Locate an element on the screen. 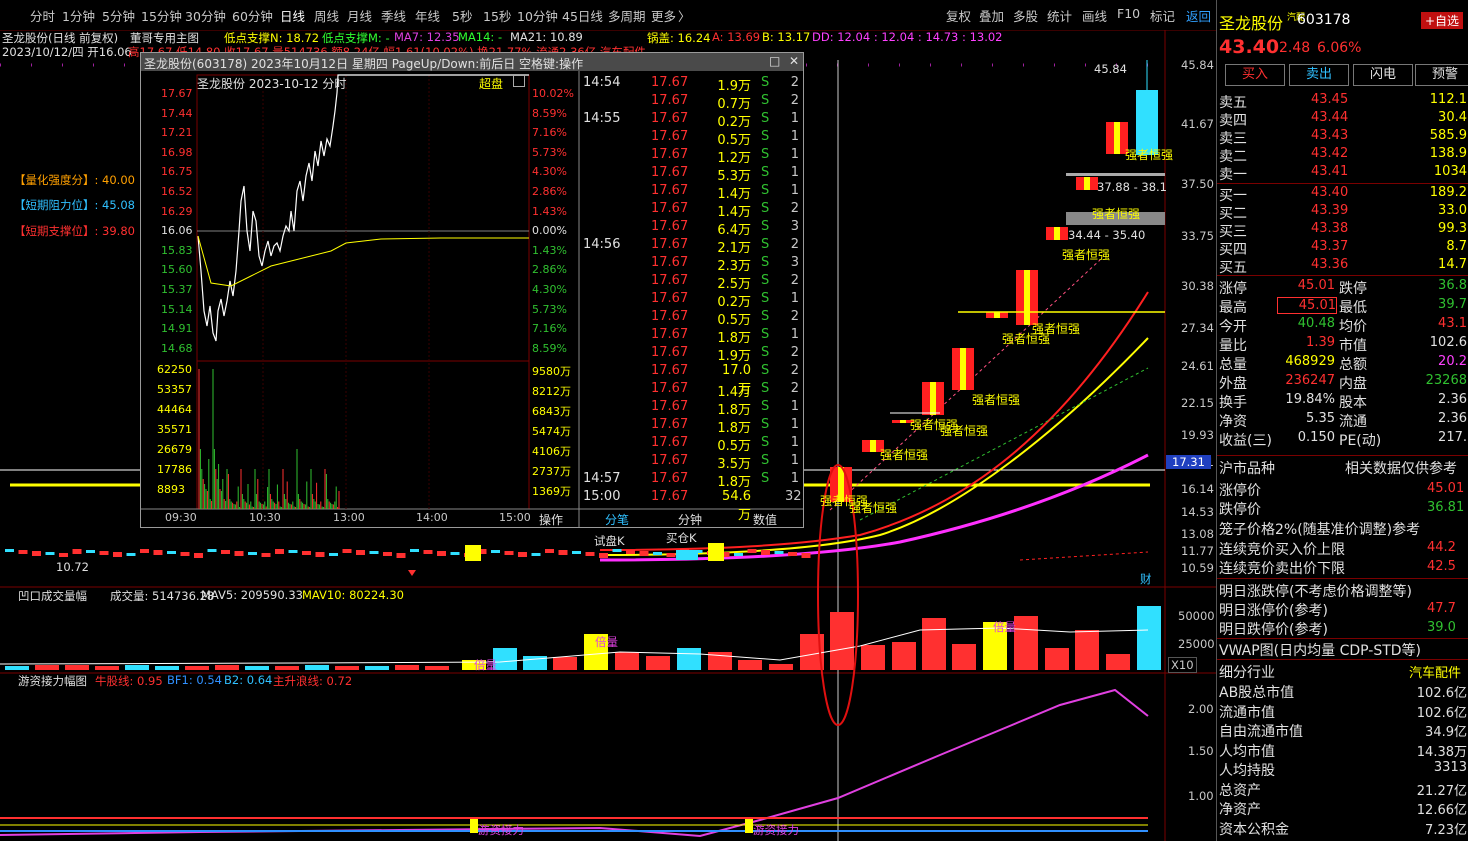 The width and height of the screenshot is (1468, 841). tool-3: 统计 is located at coordinates (1059, 15).